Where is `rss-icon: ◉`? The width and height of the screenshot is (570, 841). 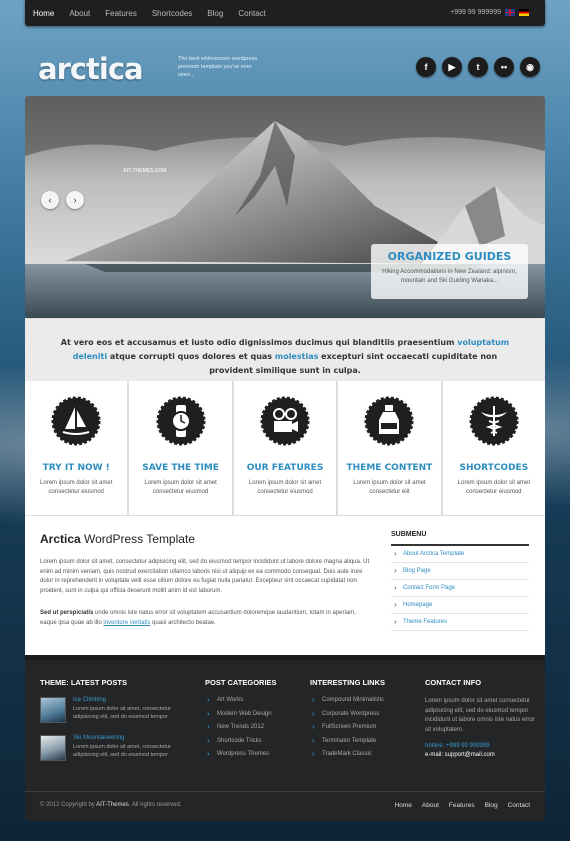 rss-icon: ◉ is located at coordinates (530, 67).